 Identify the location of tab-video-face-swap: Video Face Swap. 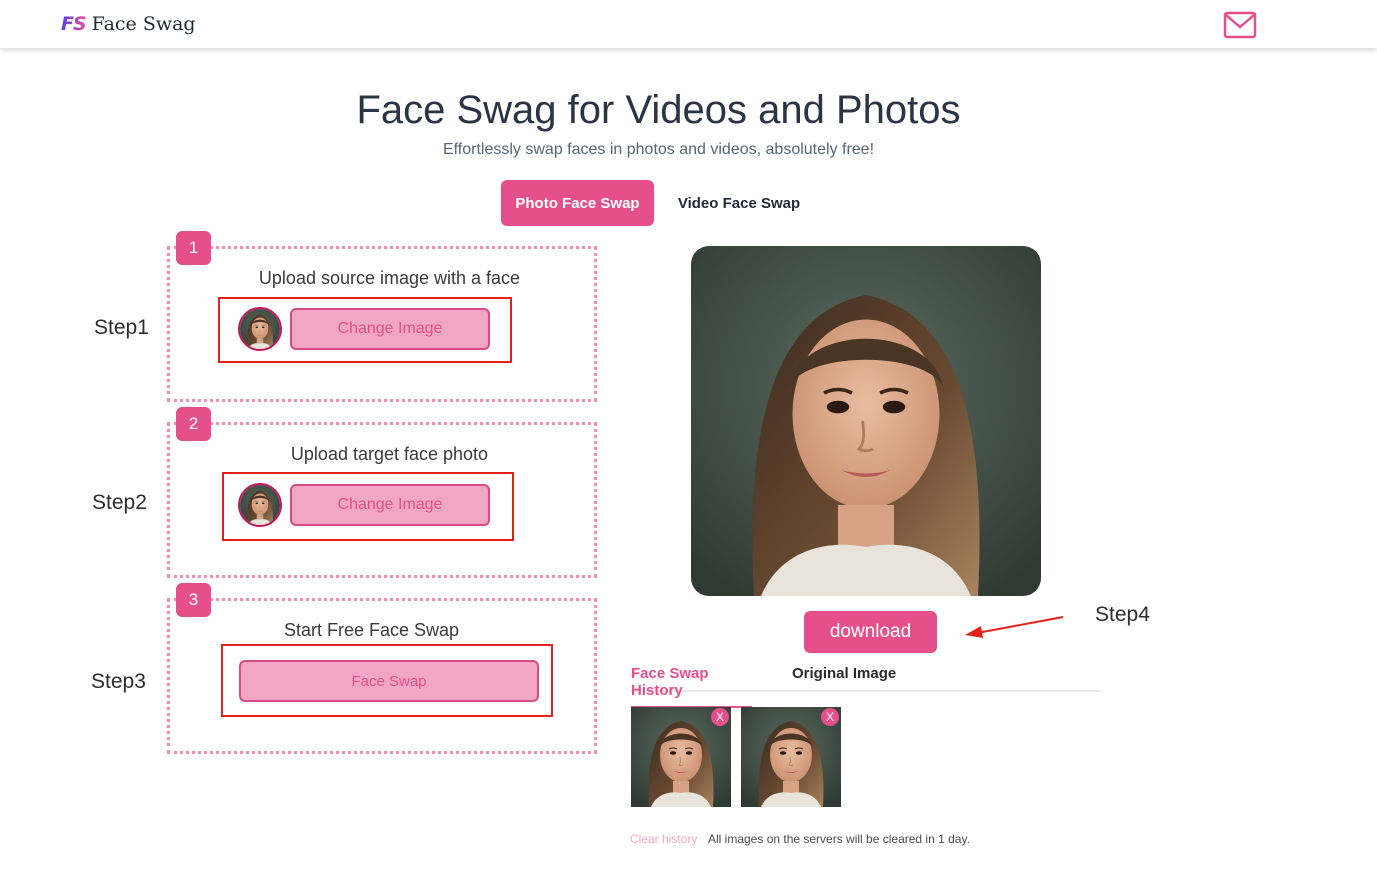
(739, 203).